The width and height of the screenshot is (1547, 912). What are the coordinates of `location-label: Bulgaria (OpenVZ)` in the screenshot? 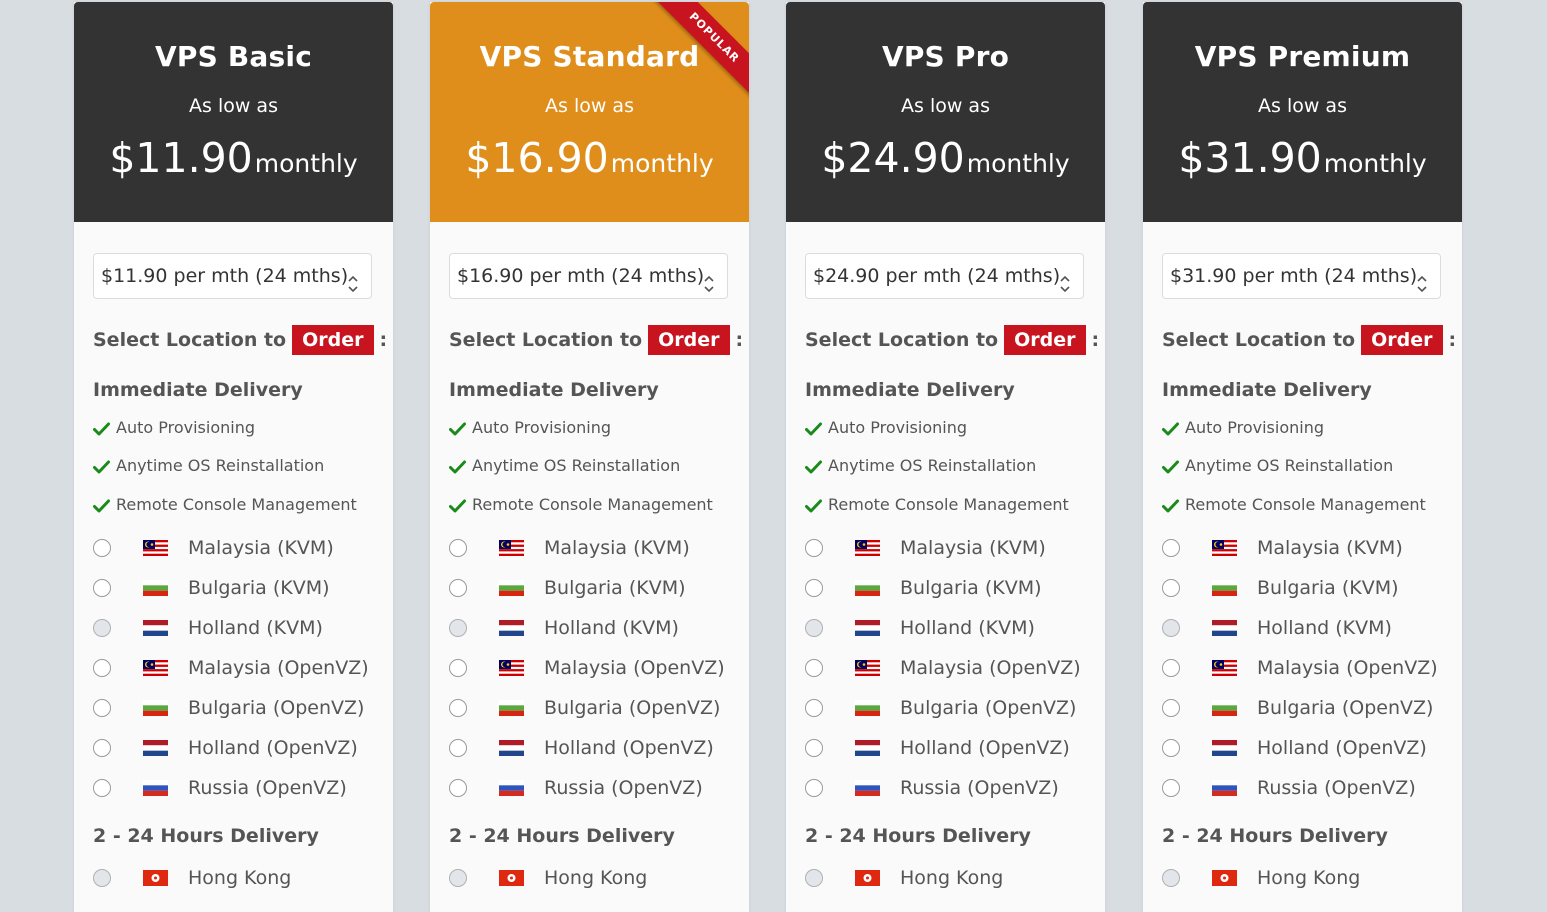 It's located at (276, 708).